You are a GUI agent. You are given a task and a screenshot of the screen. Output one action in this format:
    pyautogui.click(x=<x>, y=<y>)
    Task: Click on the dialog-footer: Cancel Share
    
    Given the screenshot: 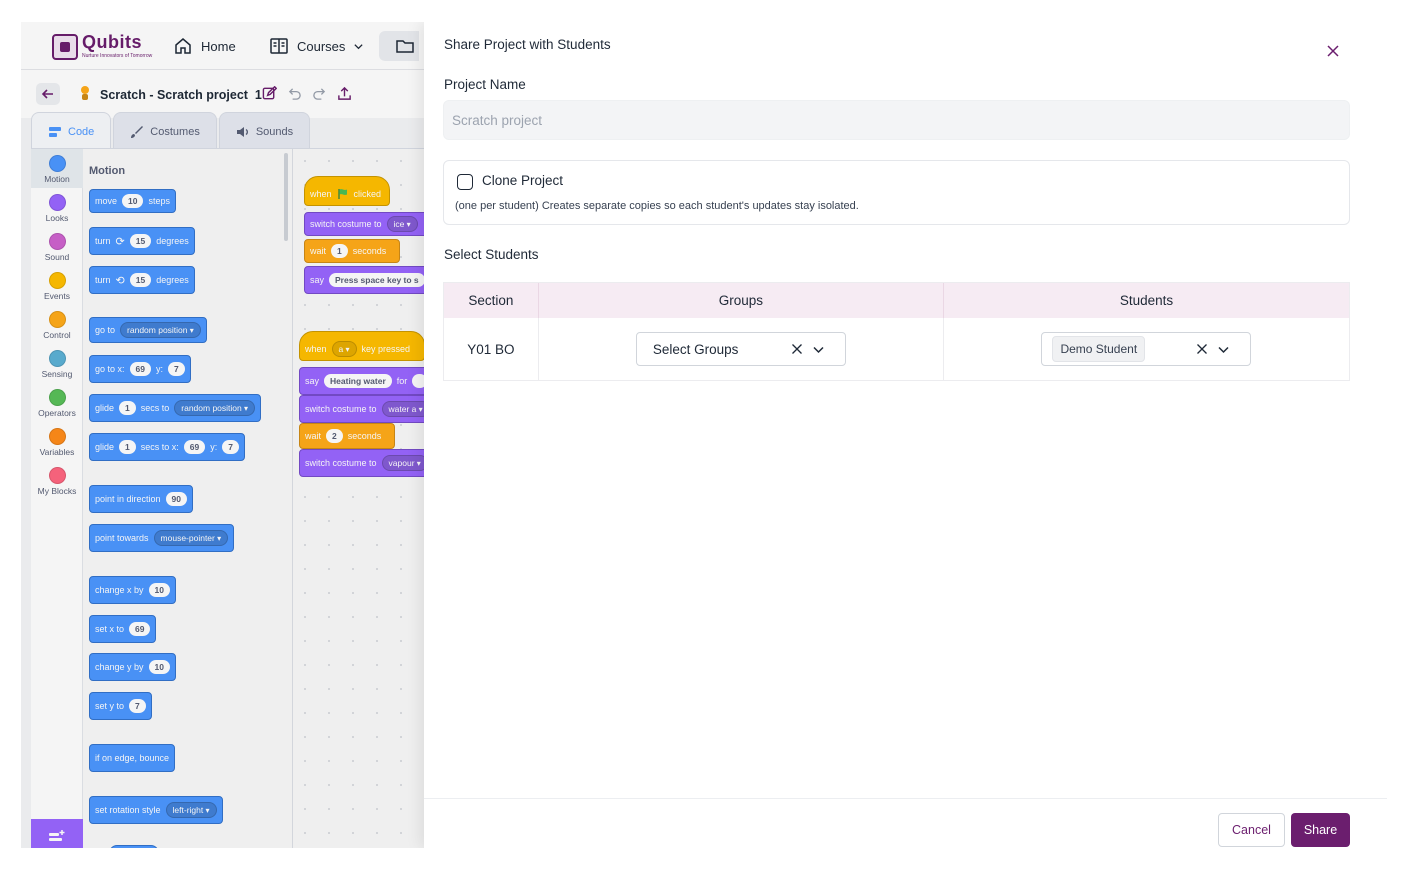 What is the action you would take?
    pyautogui.click(x=905, y=823)
    